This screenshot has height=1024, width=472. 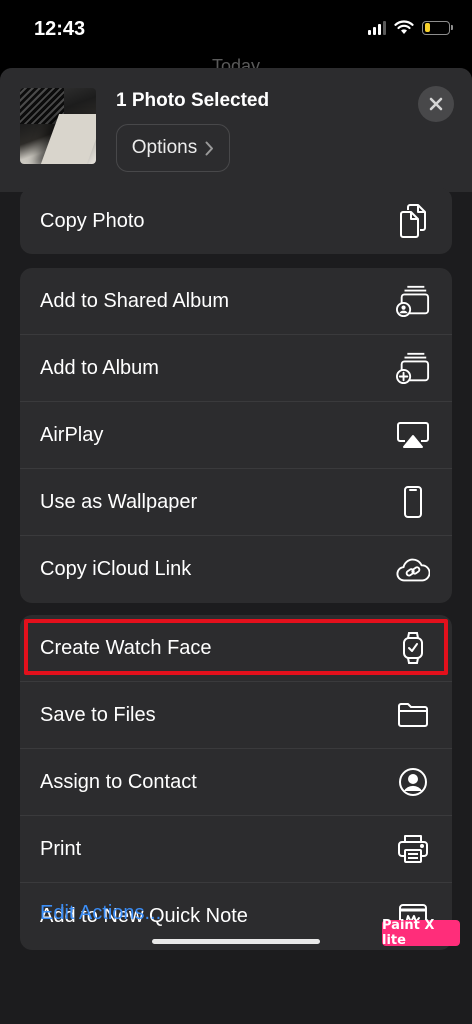 I want to click on share-sheet-header: 1 Photo Selected Options, so click(x=236, y=130).